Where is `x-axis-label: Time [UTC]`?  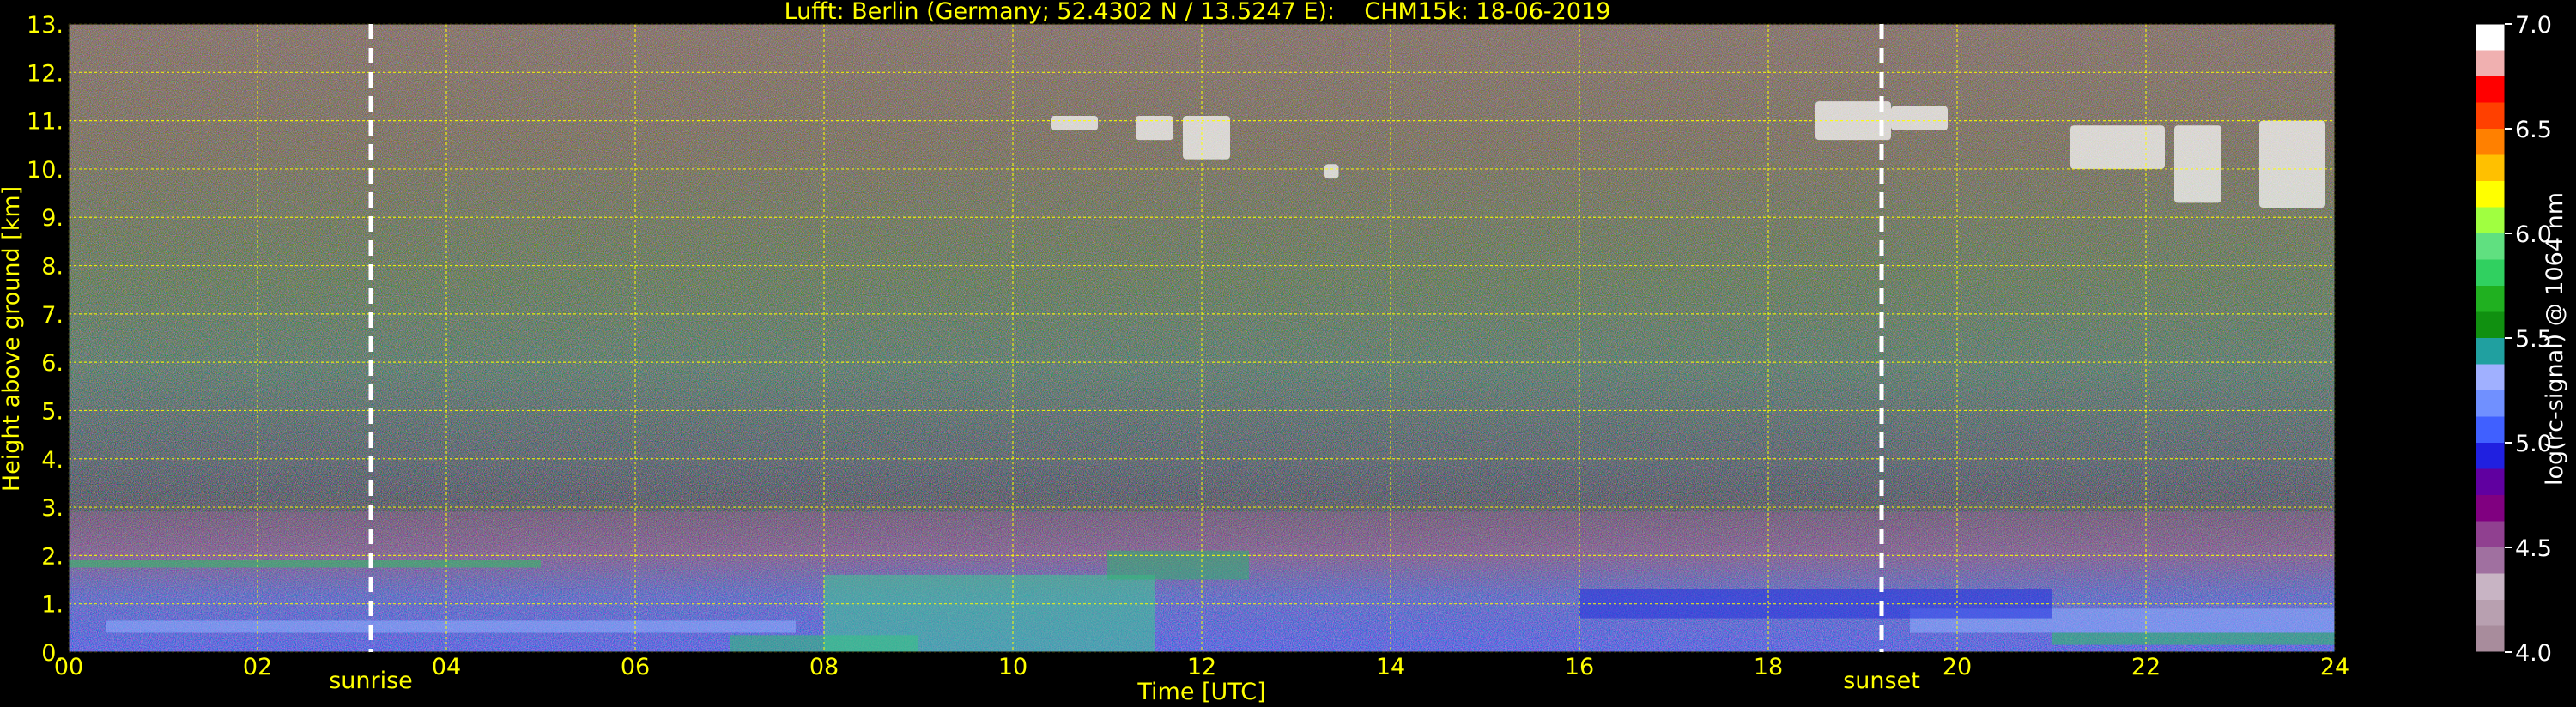 x-axis-label: Time [UTC] is located at coordinates (1200, 692).